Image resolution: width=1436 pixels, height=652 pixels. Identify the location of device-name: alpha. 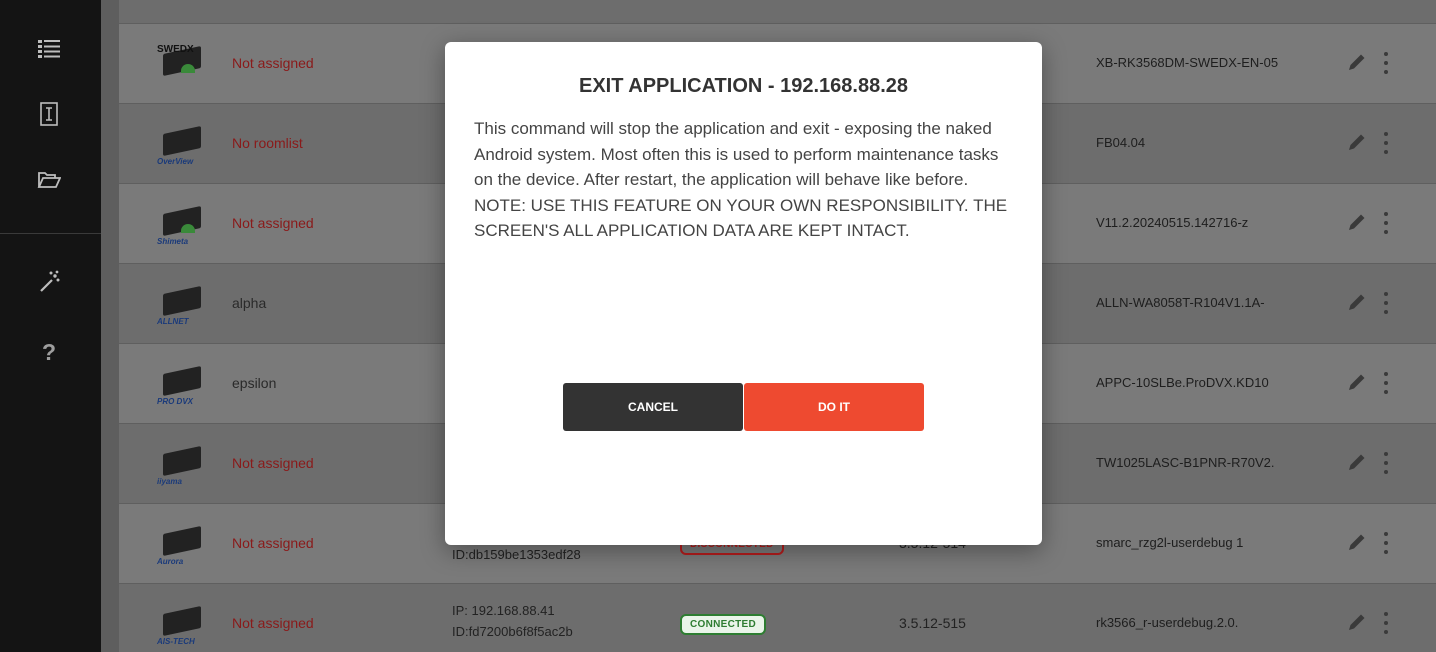
(249, 303).